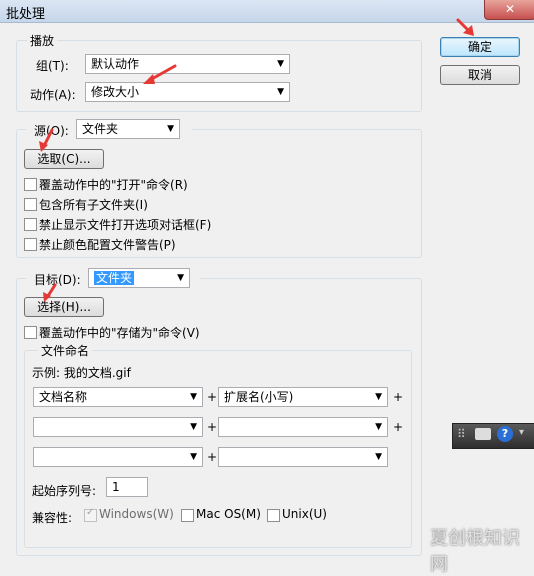 Image resolution: width=534 pixels, height=576 pixels. What do you see at coordinates (304, 514) in the screenshot?
I see `compat-unix-label: Unix(U)` at bounding box center [304, 514].